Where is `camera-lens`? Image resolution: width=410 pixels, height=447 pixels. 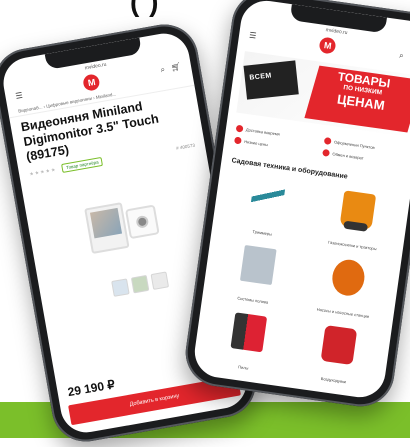 camera-lens is located at coordinates (142, 221).